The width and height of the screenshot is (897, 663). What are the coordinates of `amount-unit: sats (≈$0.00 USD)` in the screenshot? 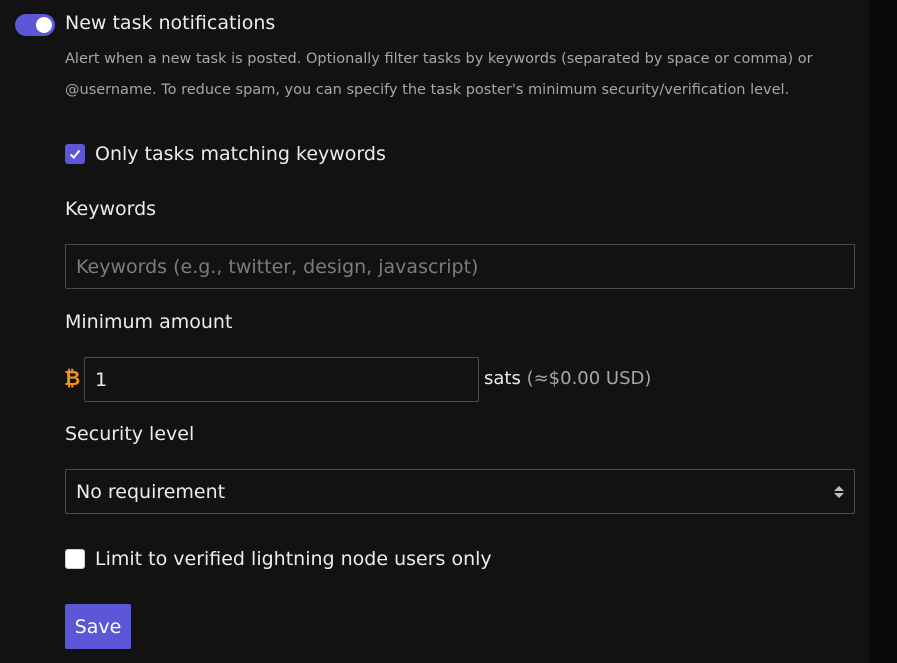 It's located at (567, 378).